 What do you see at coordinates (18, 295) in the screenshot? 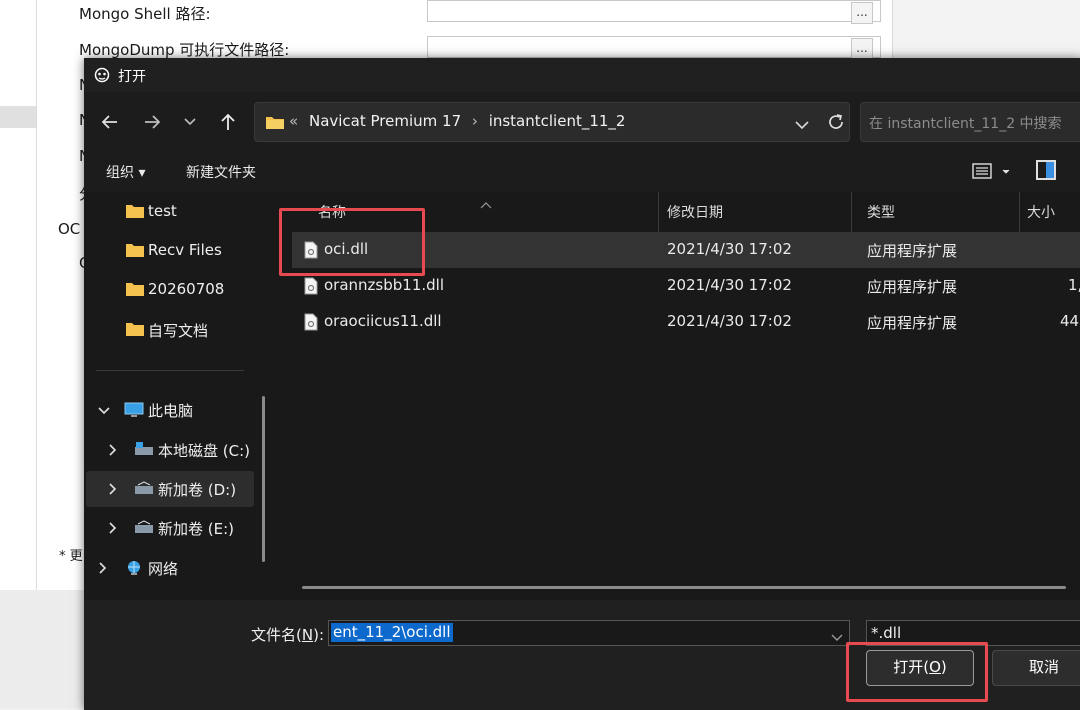
I see `settings-category-list` at bounding box center [18, 295].